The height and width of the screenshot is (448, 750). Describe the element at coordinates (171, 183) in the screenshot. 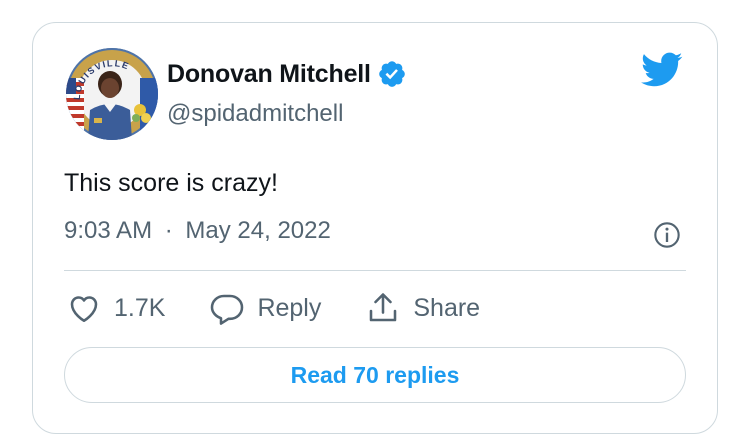

I see `tweet-text: This score is crazy!` at that location.